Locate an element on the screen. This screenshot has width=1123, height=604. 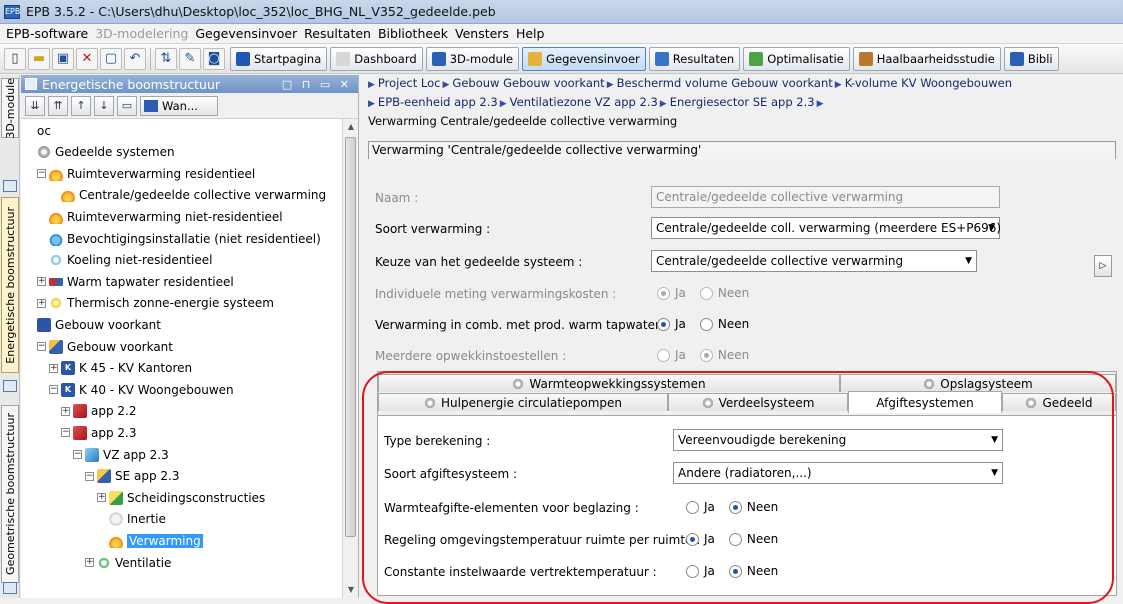
menu-3d-modelering: 3D-modelering is located at coordinates (141, 33).